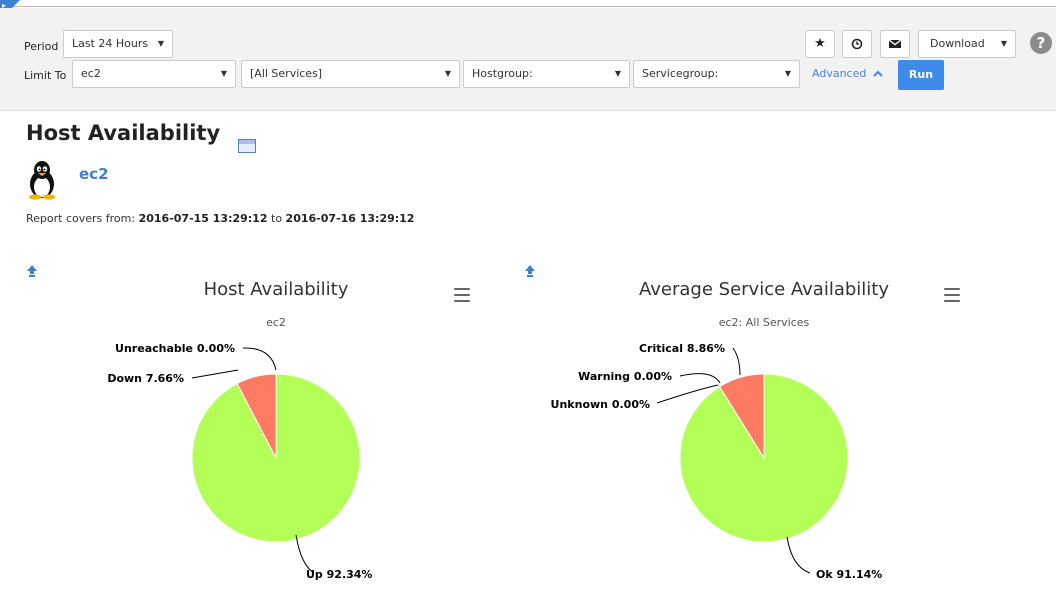 The image size is (1056, 597). What do you see at coordinates (546, 74) in the screenshot?
I see `hostgroup-select: Hostgroup: ▼` at bounding box center [546, 74].